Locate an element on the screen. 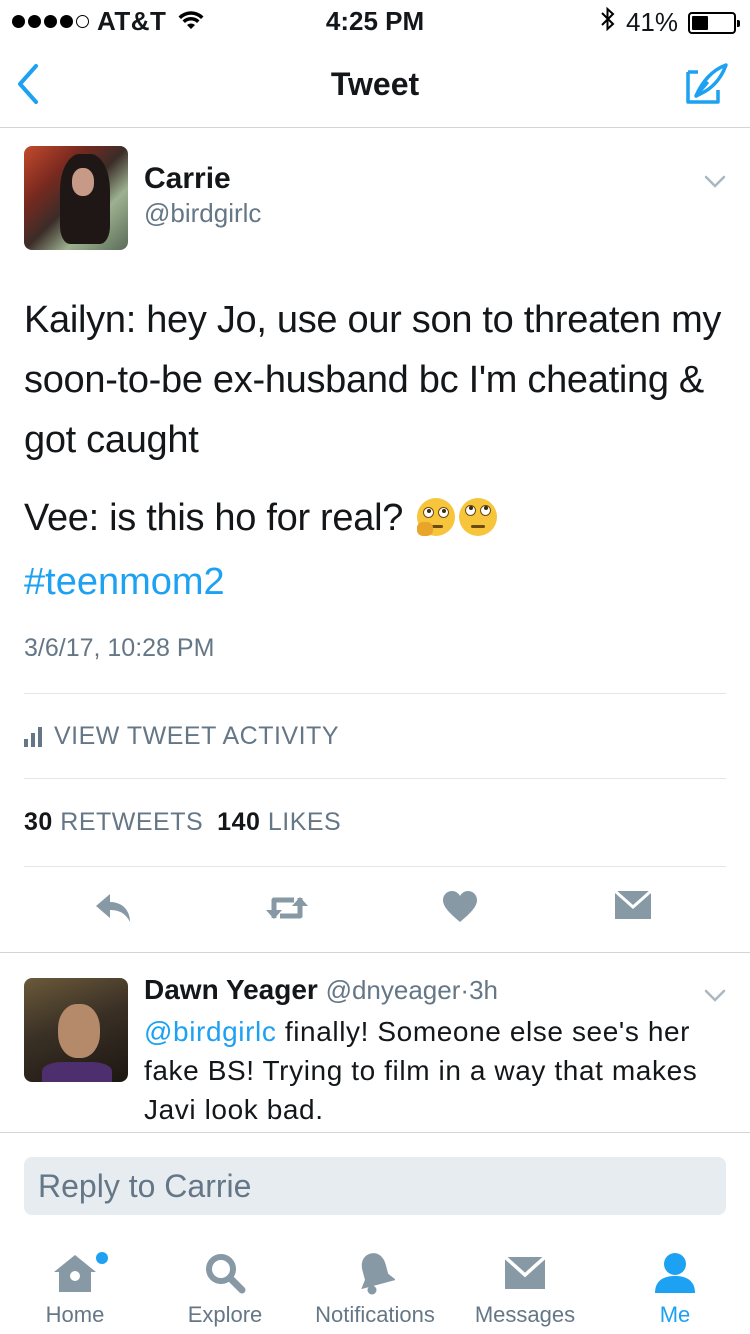  search-icon is located at coordinates (226, 1274).